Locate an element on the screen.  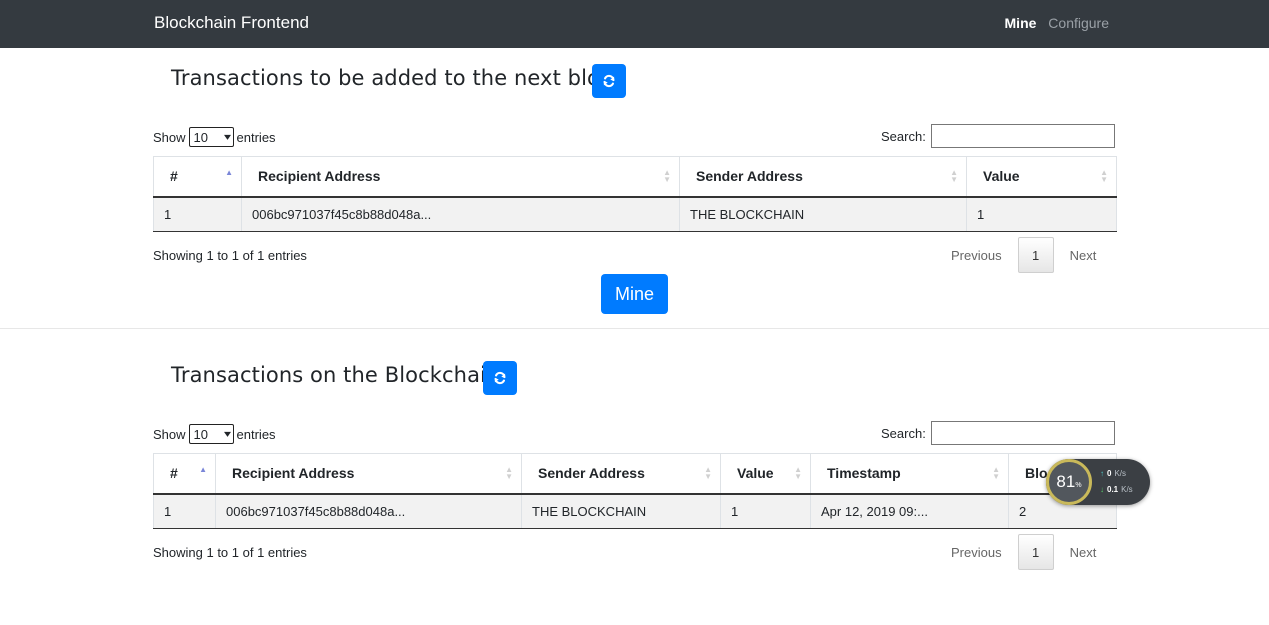
usage-percent-unit: % is located at coordinates (1078, 485).